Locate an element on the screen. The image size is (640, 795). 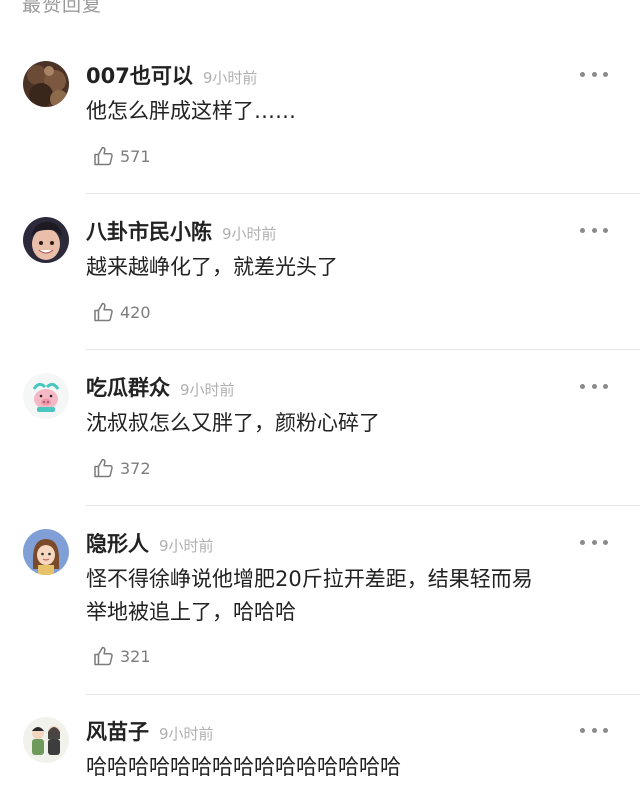
comment-text: 沈叔叔怎么又胖了，颜粉心碎了 is located at coordinates (233, 423).